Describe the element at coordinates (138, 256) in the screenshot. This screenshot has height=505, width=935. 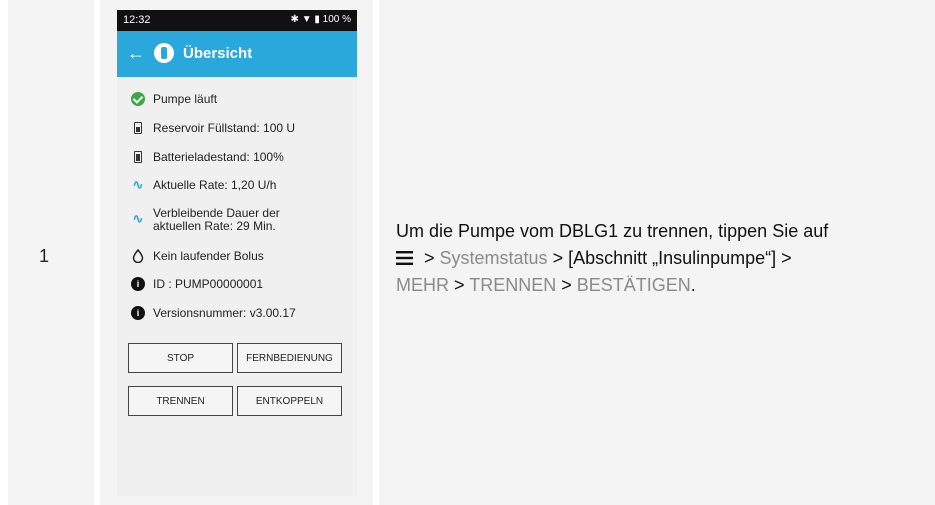
I see `drop-icon` at that location.